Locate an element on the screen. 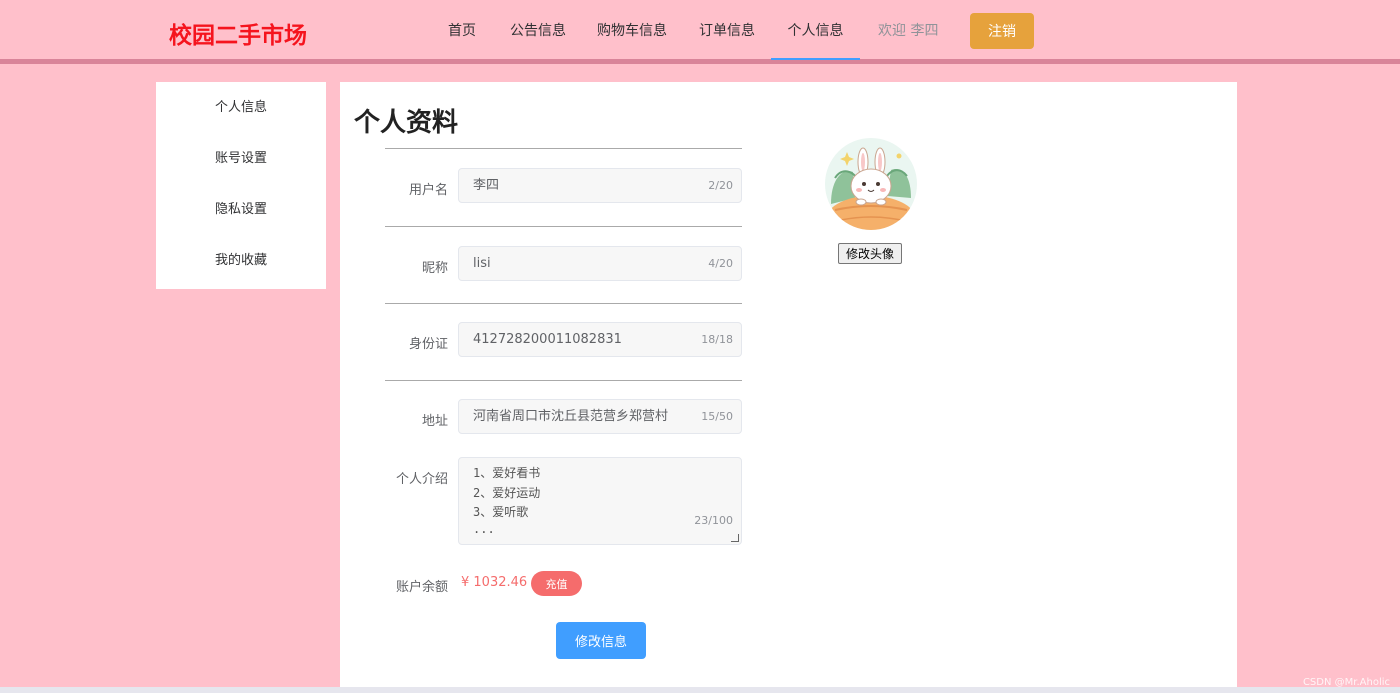 This screenshot has height=693, width=1400. username-input: 李四 2/20 is located at coordinates (600, 185).